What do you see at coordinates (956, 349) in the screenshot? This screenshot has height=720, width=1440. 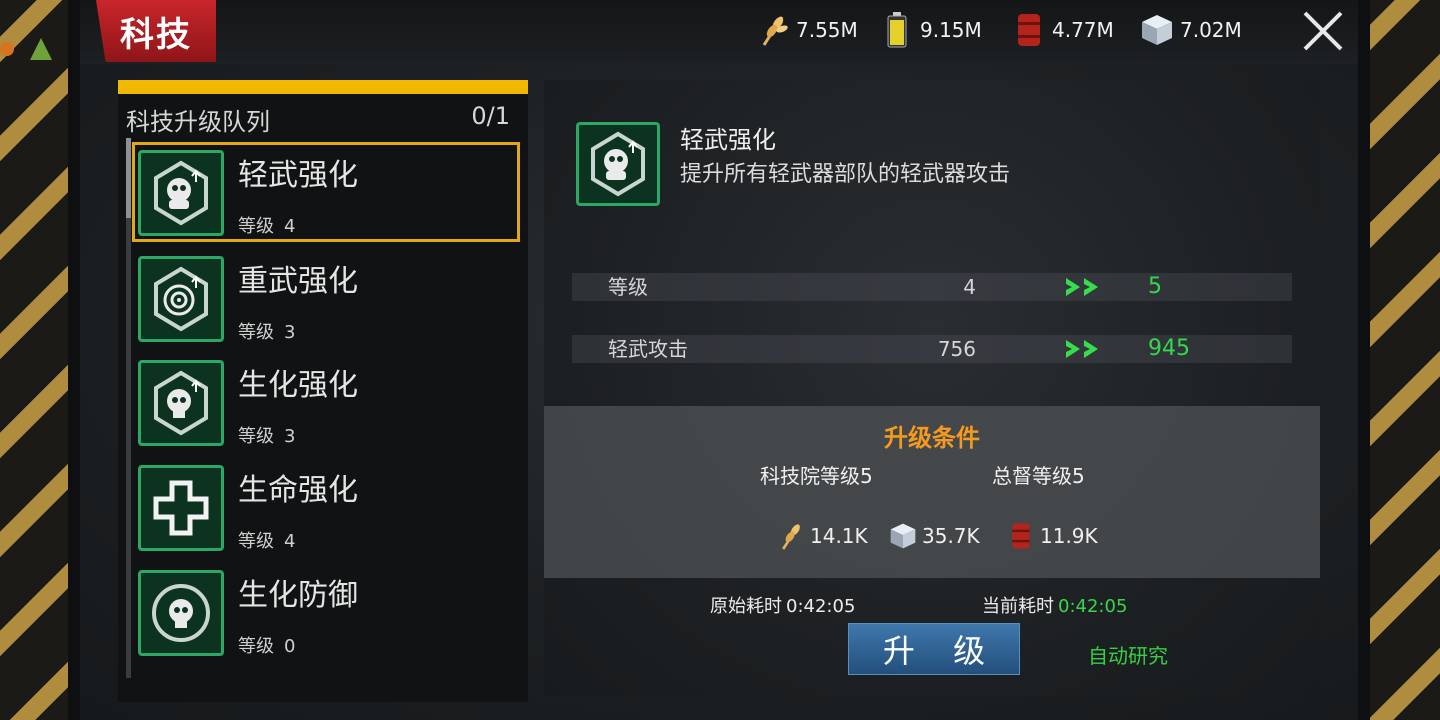 I see `stat-current: 756` at bounding box center [956, 349].